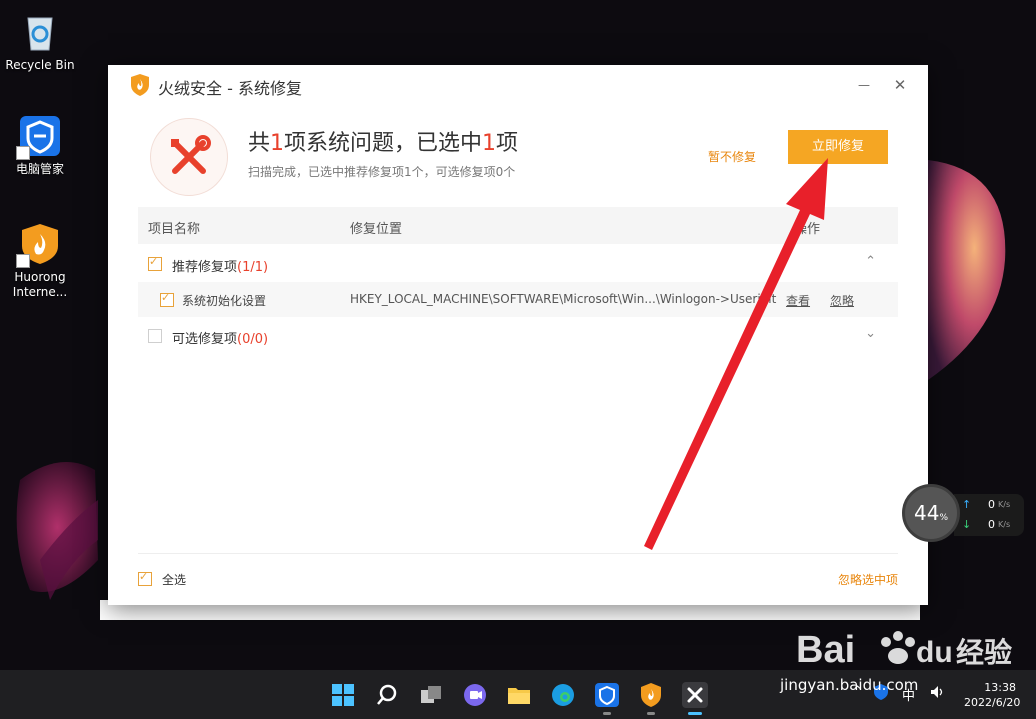 The image size is (1036, 719). Describe the element at coordinates (39, 245) in the screenshot. I see `huorong-flame-icon` at that location.